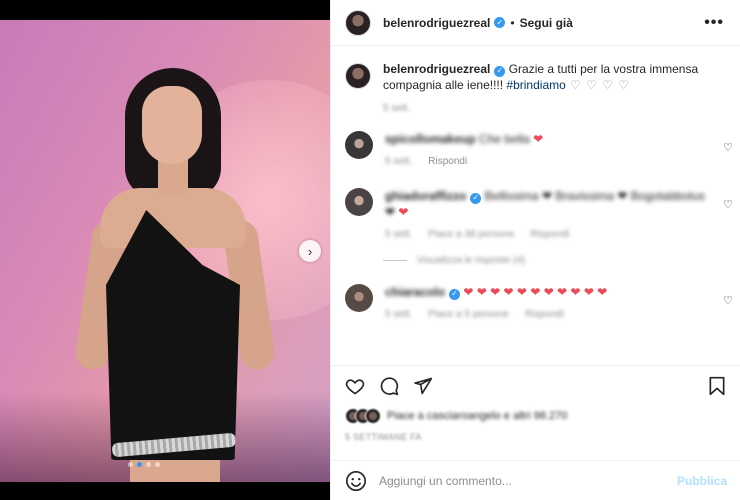 The width and height of the screenshot is (740, 500). What do you see at coordinates (717, 386) in the screenshot?
I see `bookmark-icon` at bounding box center [717, 386].